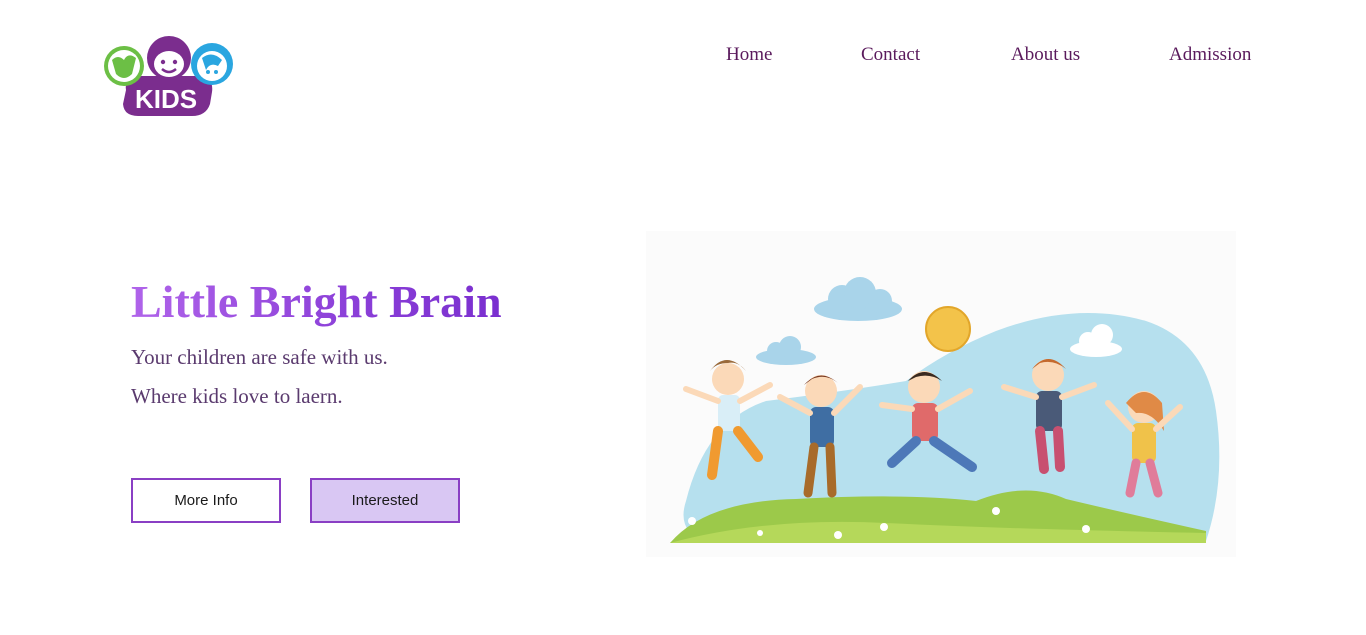  What do you see at coordinates (1045, 55) in the screenshot?
I see `nav-about-us-link: About us` at bounding box center [1045, 55].